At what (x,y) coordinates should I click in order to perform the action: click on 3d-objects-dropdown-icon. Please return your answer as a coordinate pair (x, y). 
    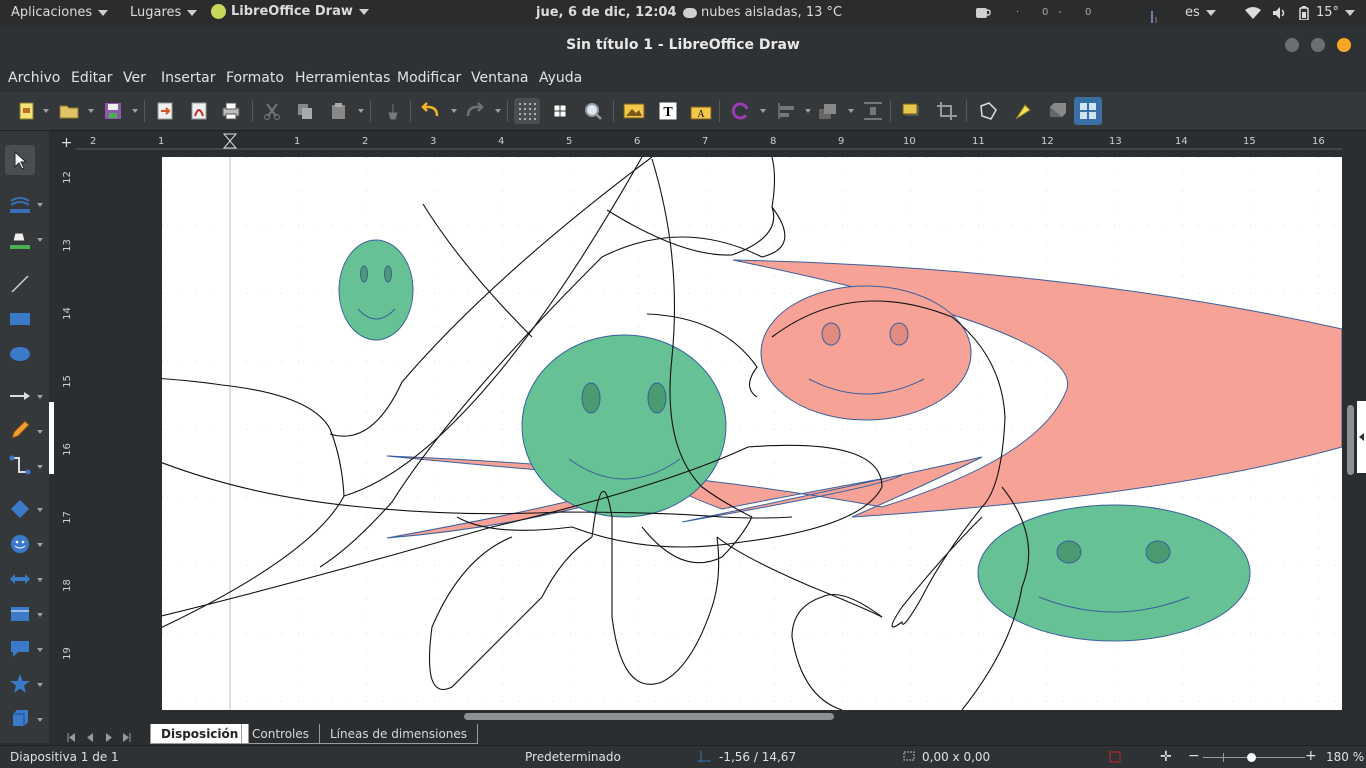
    Looking at the image, I should click on (40, 720).